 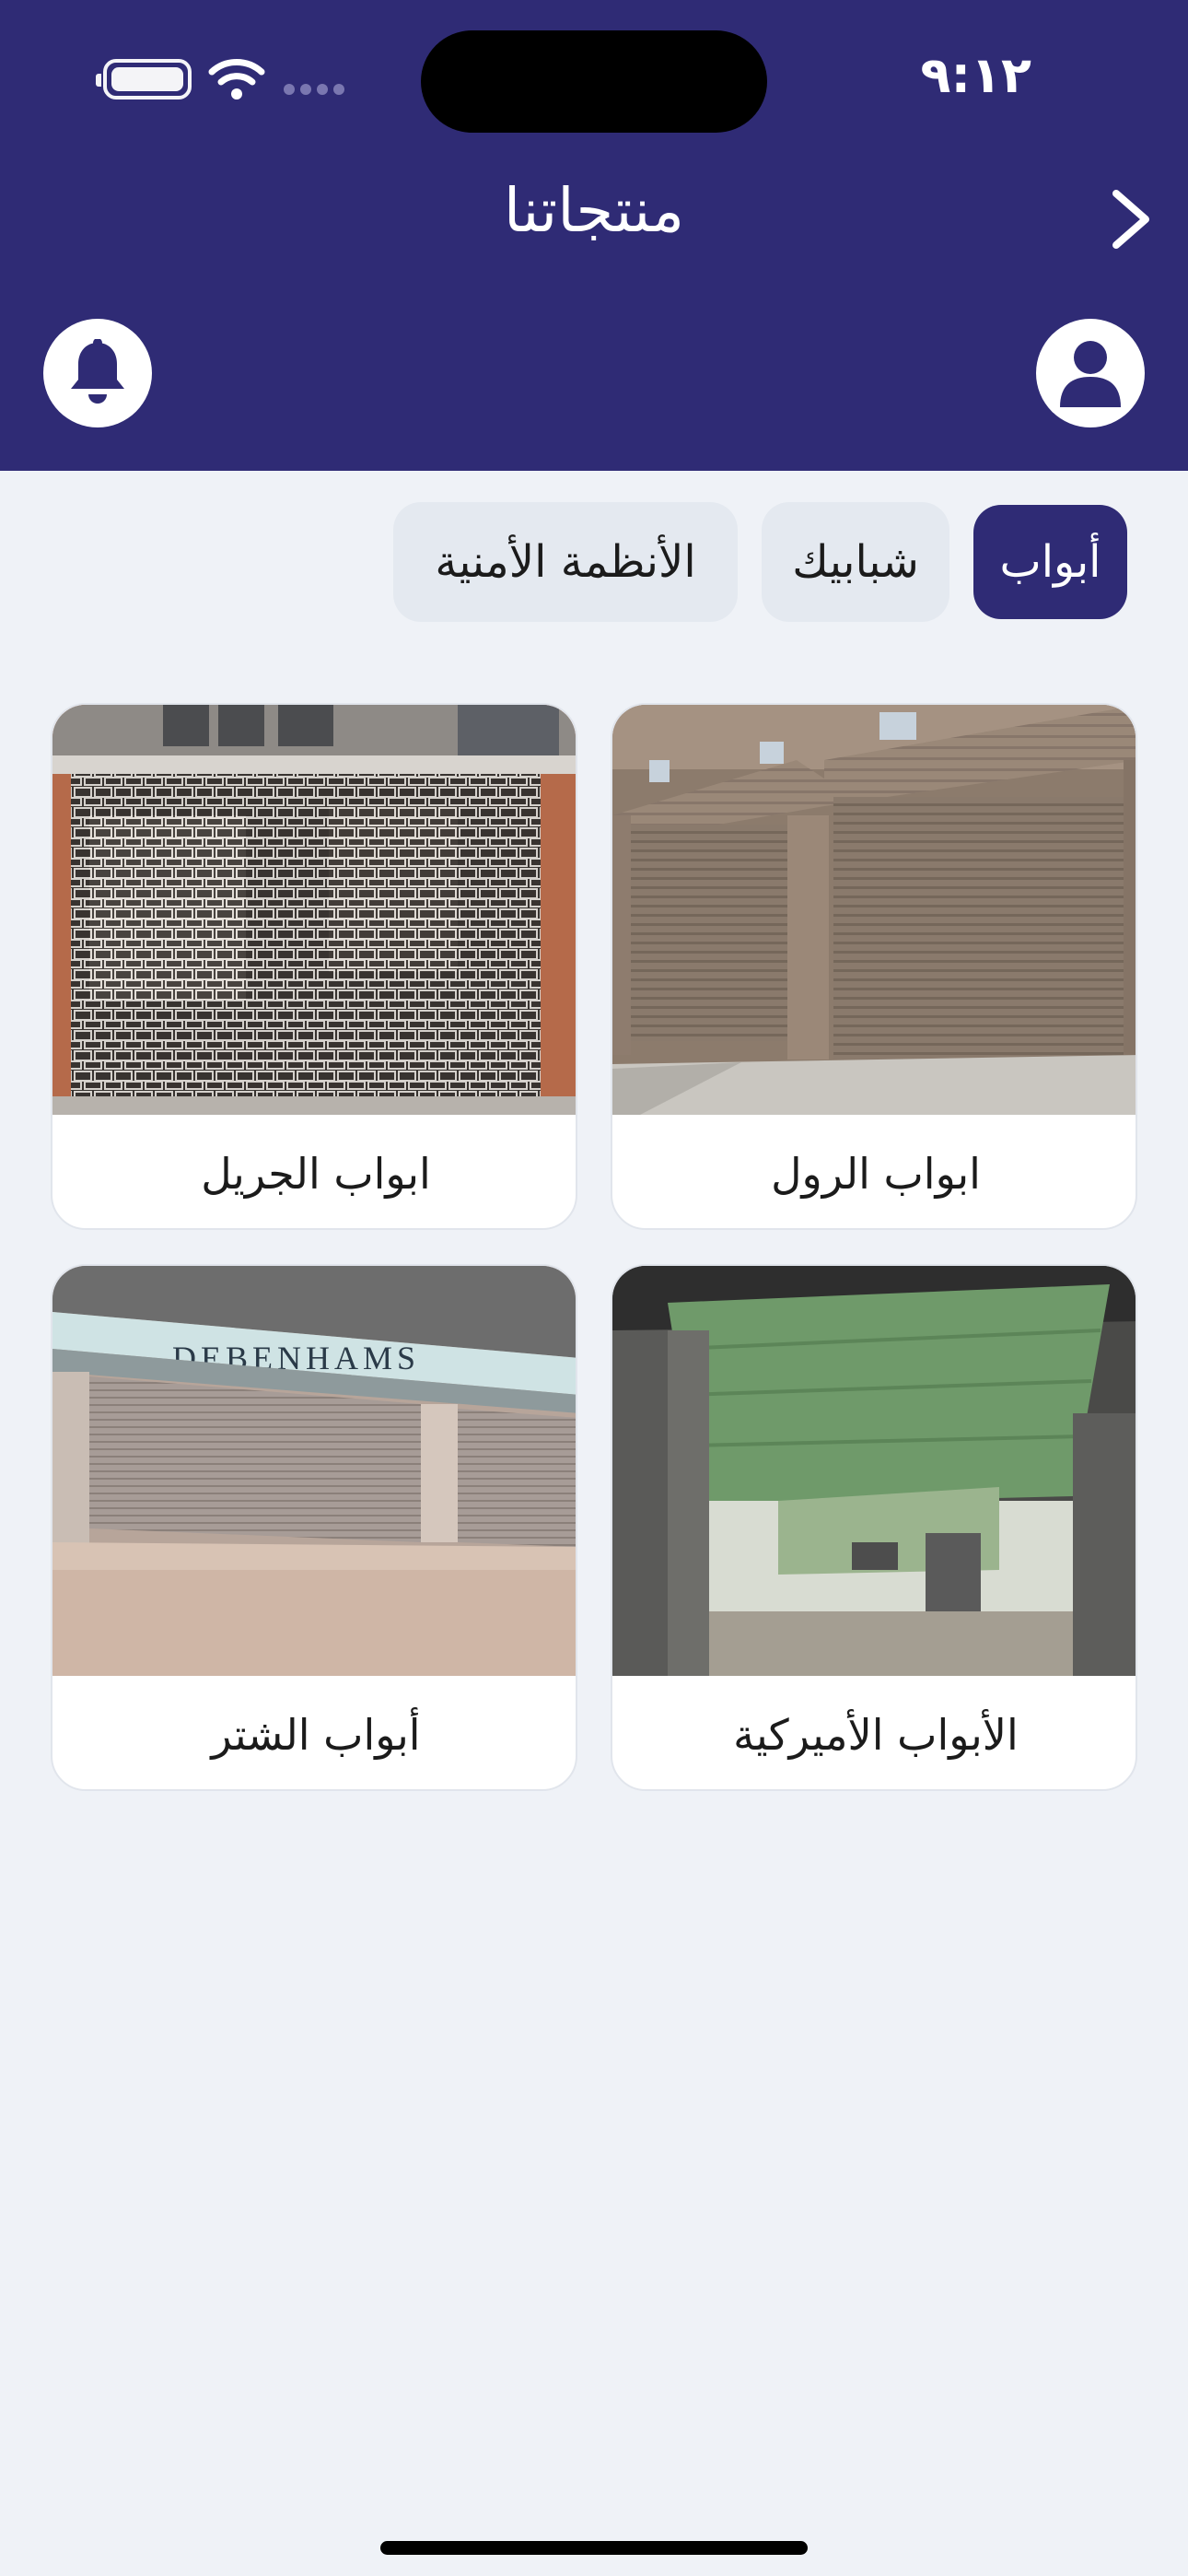 I want to click on bell-icon, so click(x=97, y=371).